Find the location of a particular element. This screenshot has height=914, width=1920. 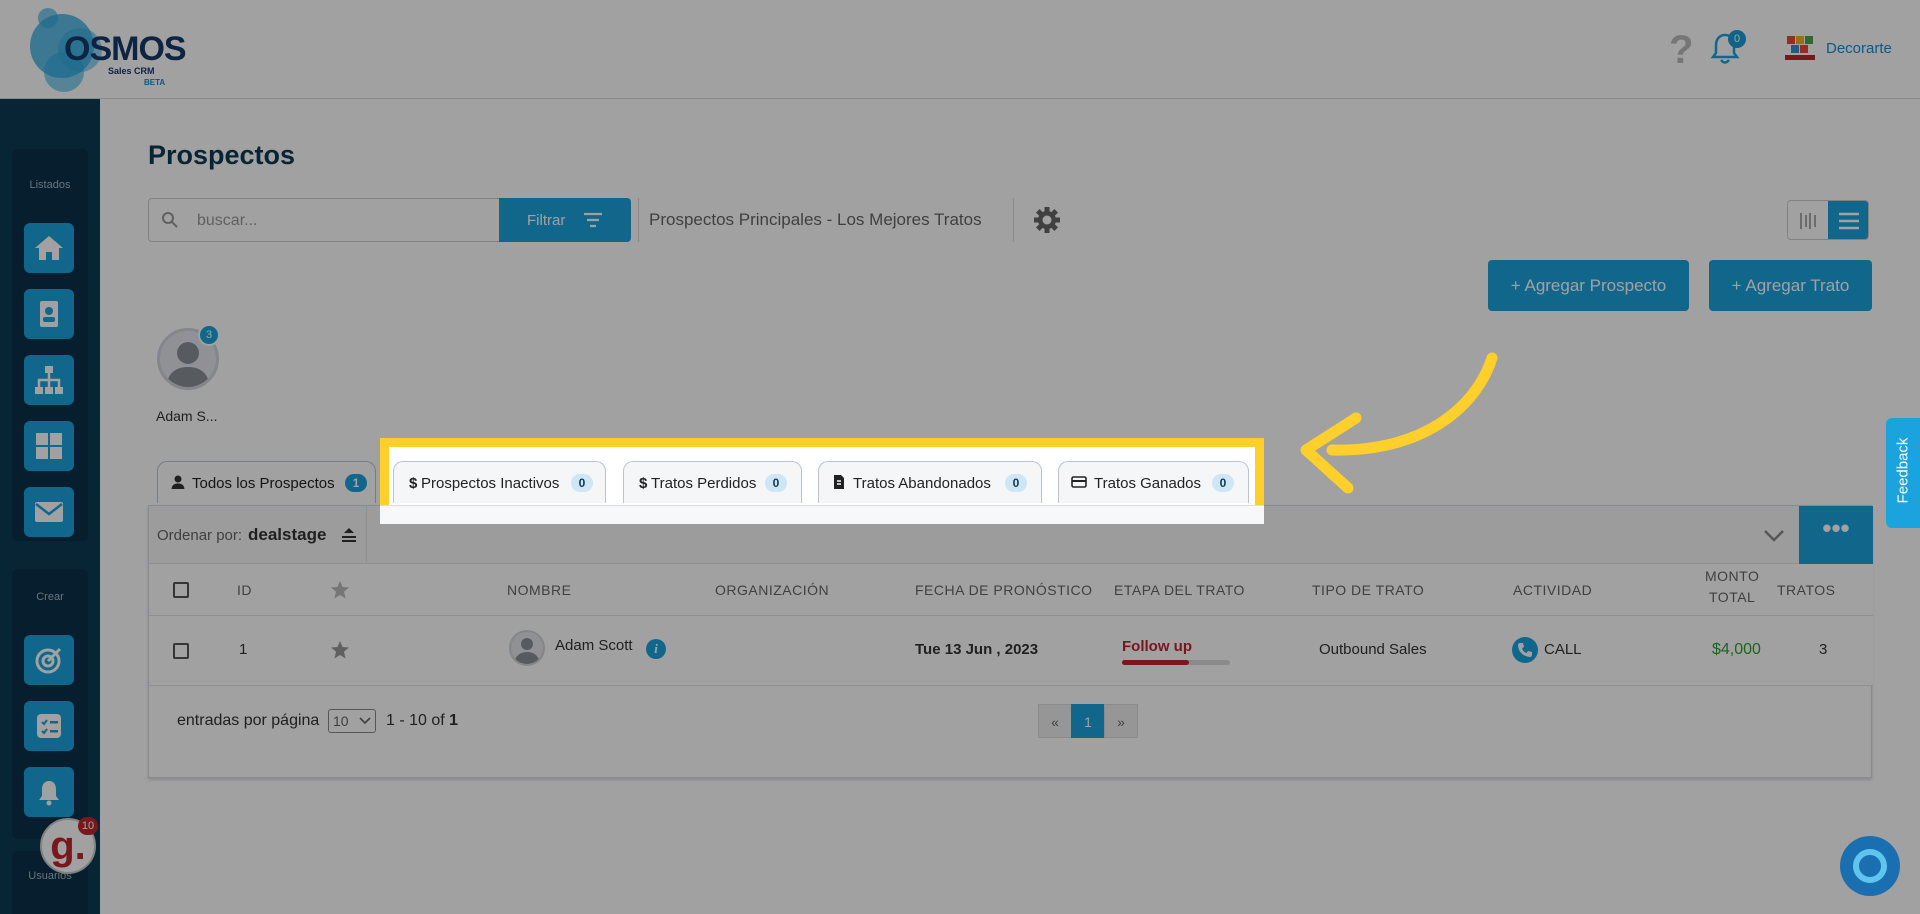

guide-count-badge: 10 is located at coordinates (88, 826).